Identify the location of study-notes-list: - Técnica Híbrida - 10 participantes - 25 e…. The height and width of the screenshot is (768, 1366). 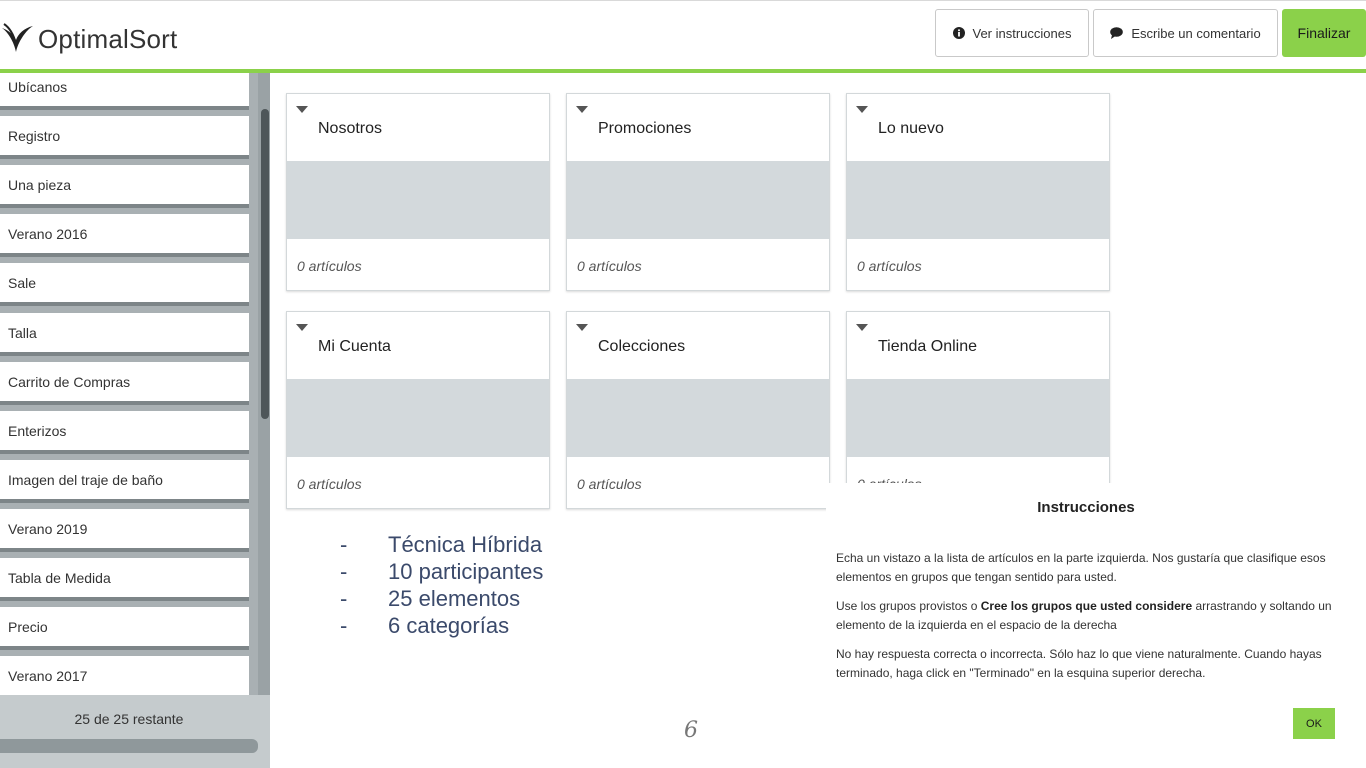
(441, 585).